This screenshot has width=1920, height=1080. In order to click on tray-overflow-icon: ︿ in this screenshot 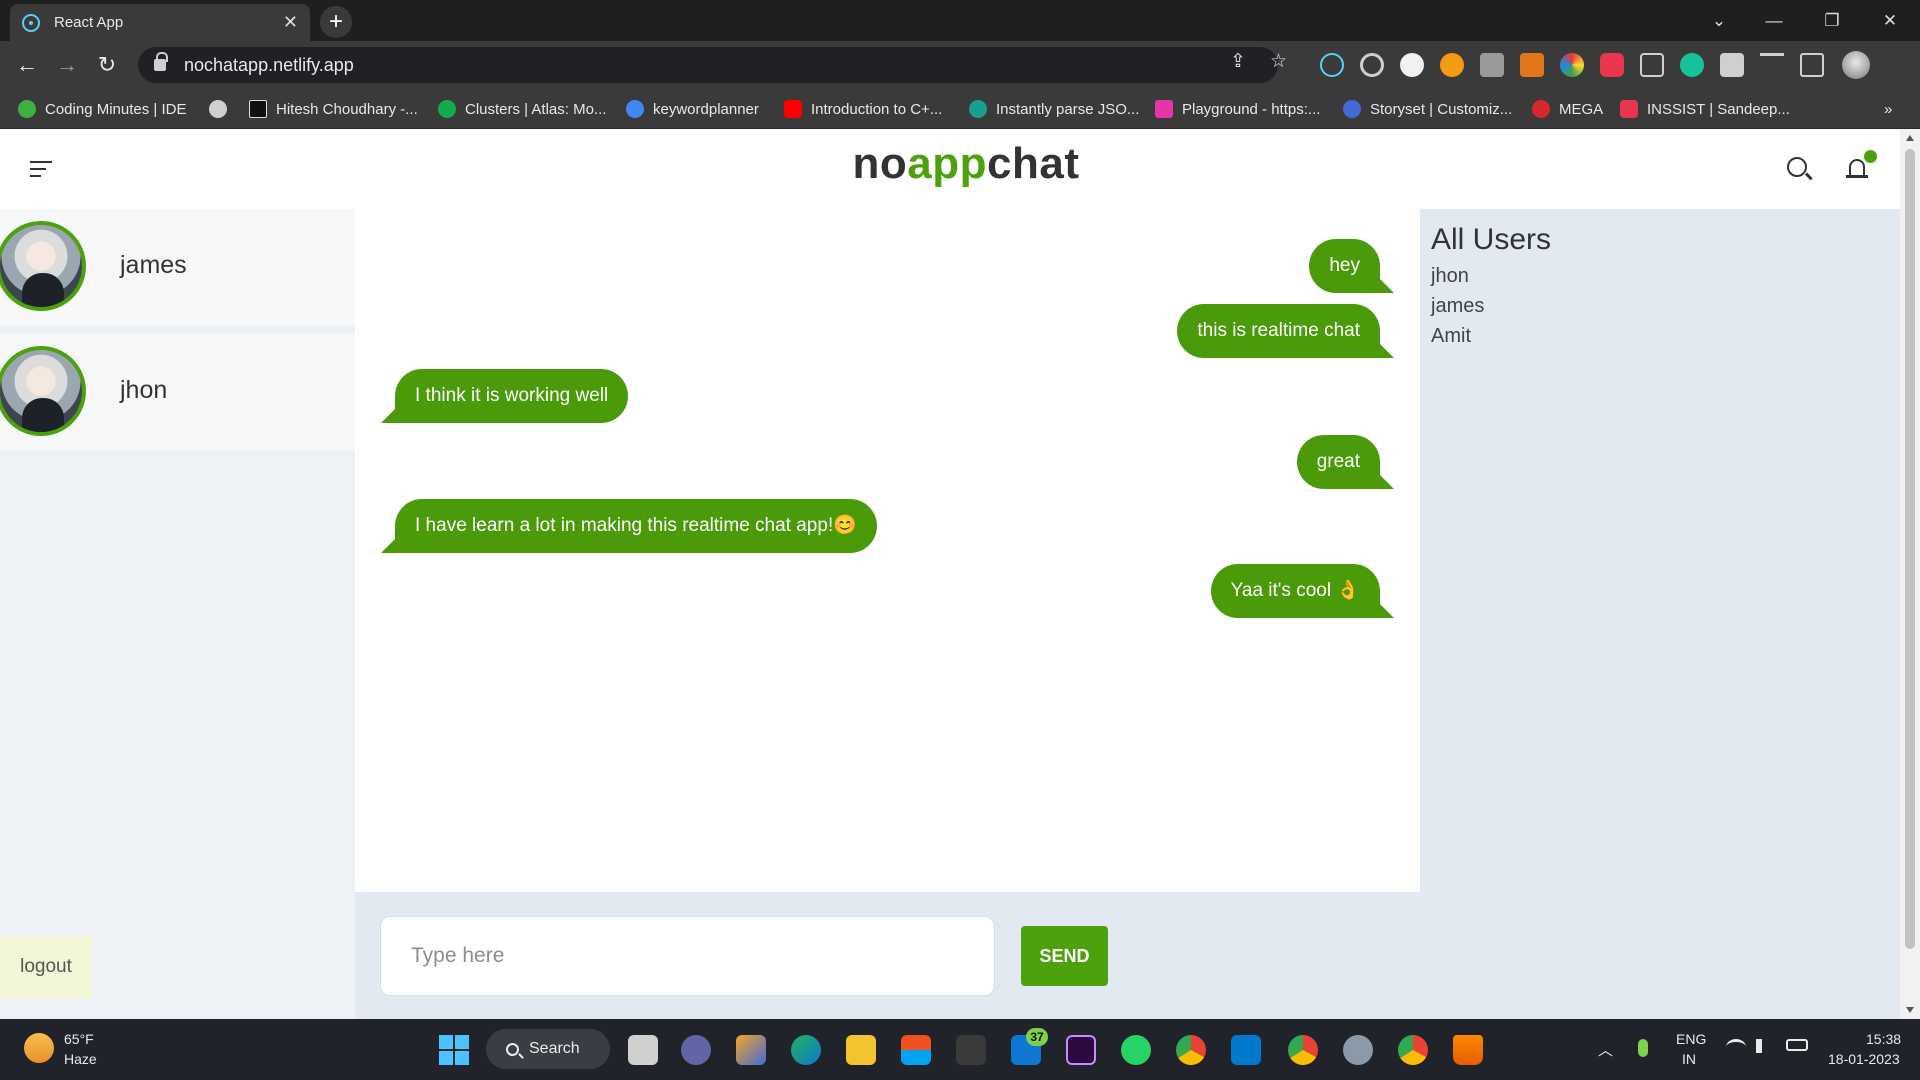, I will do `click(1605, 1049)`.